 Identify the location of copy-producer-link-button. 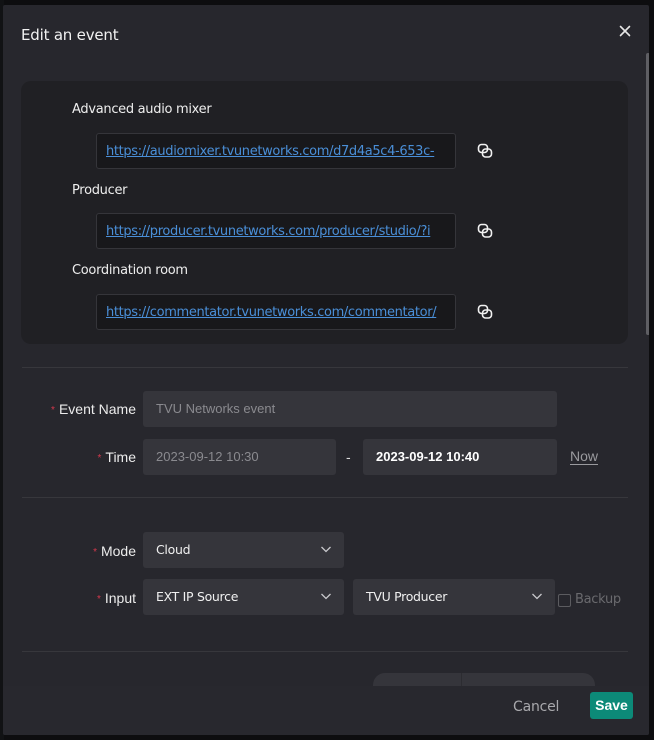
(485, 231).